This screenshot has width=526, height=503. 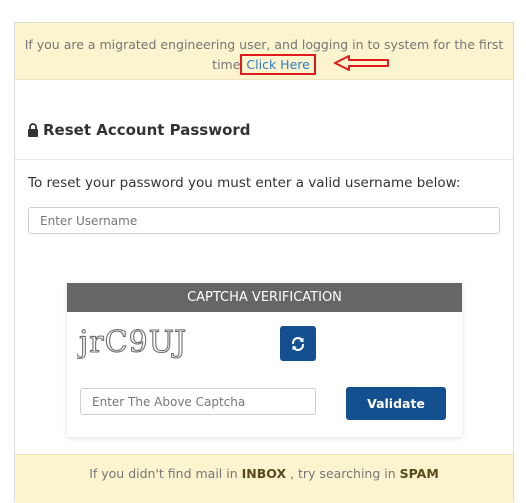 I want to click on inbox-label: INBOX, so click(x=264, y=473).